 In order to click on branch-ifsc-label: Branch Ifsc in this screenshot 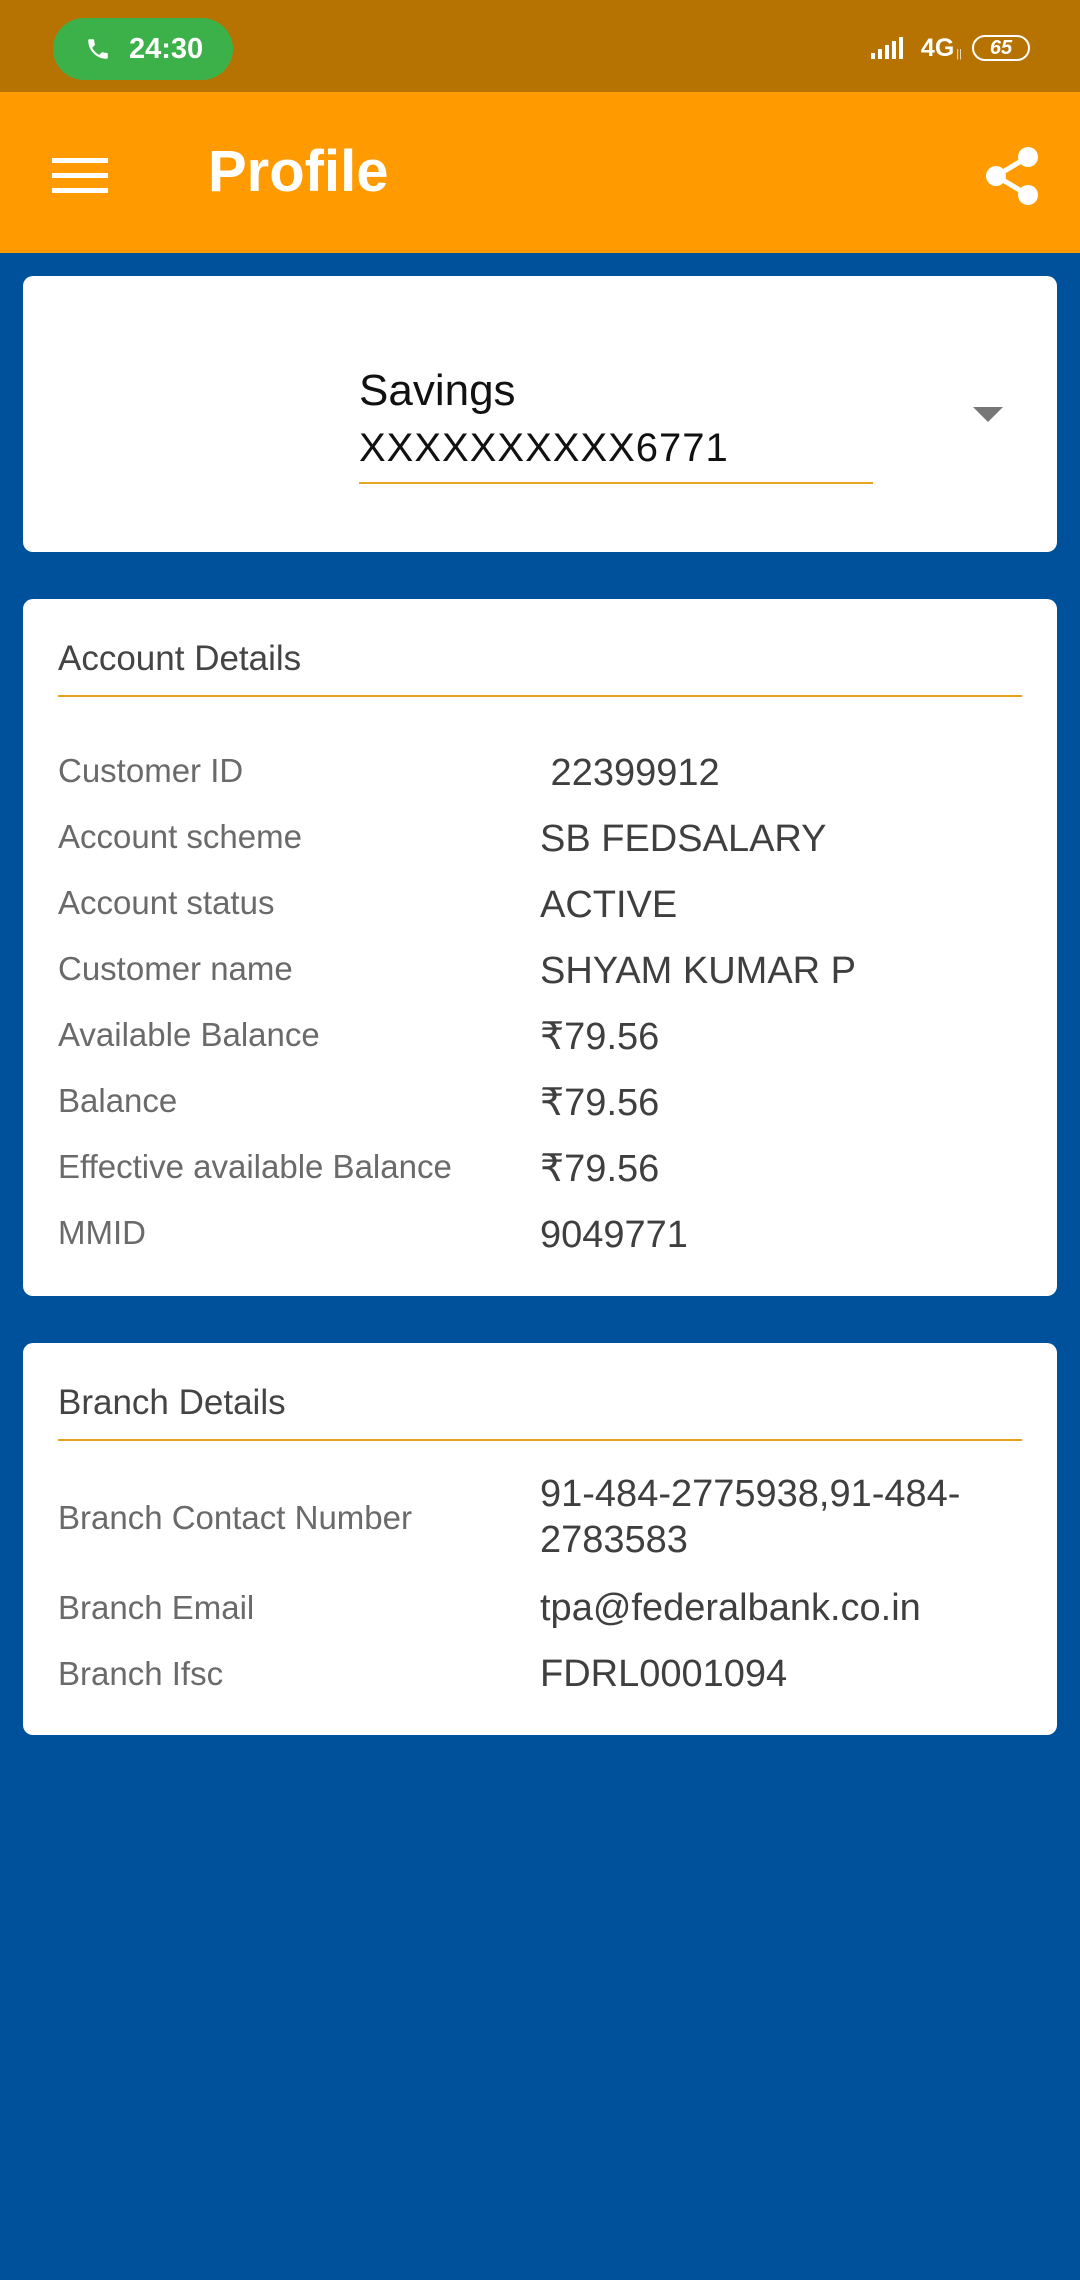, I will do `click(141, 1673)`.